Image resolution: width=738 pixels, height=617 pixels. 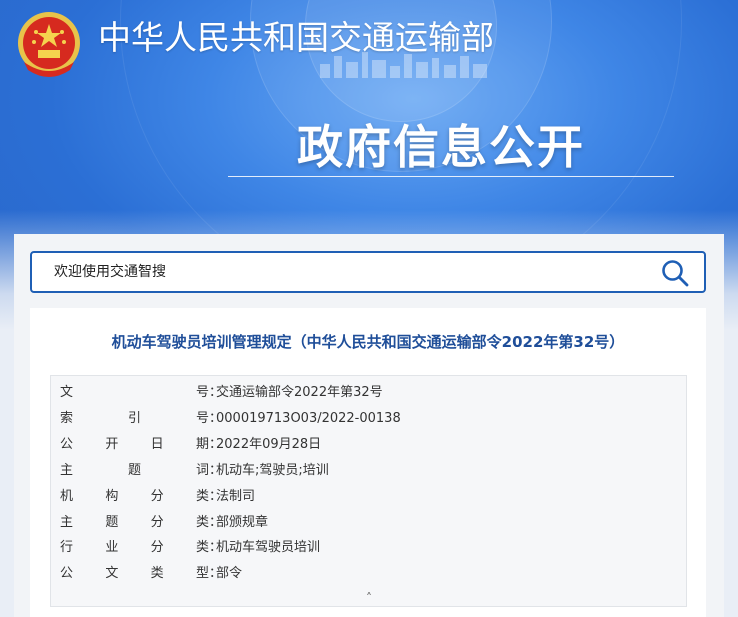 I want to click on meta-value: 2022年09月28日, so click(x=269, y=444).